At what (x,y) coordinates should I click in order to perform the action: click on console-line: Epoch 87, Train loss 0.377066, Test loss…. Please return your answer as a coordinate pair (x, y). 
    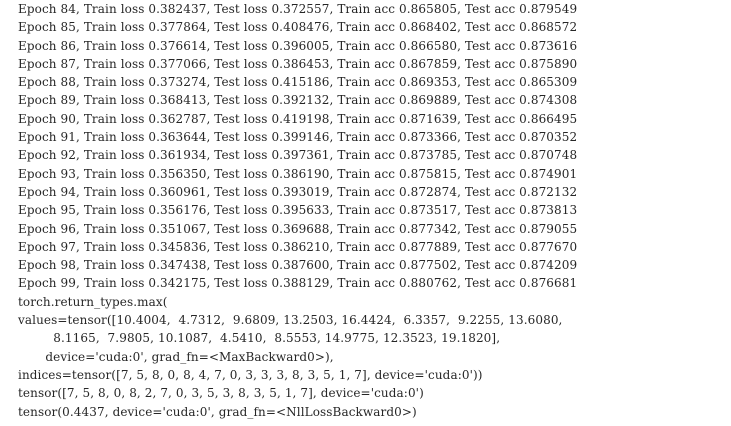
    Looking at the image, I should click on (298, 63).